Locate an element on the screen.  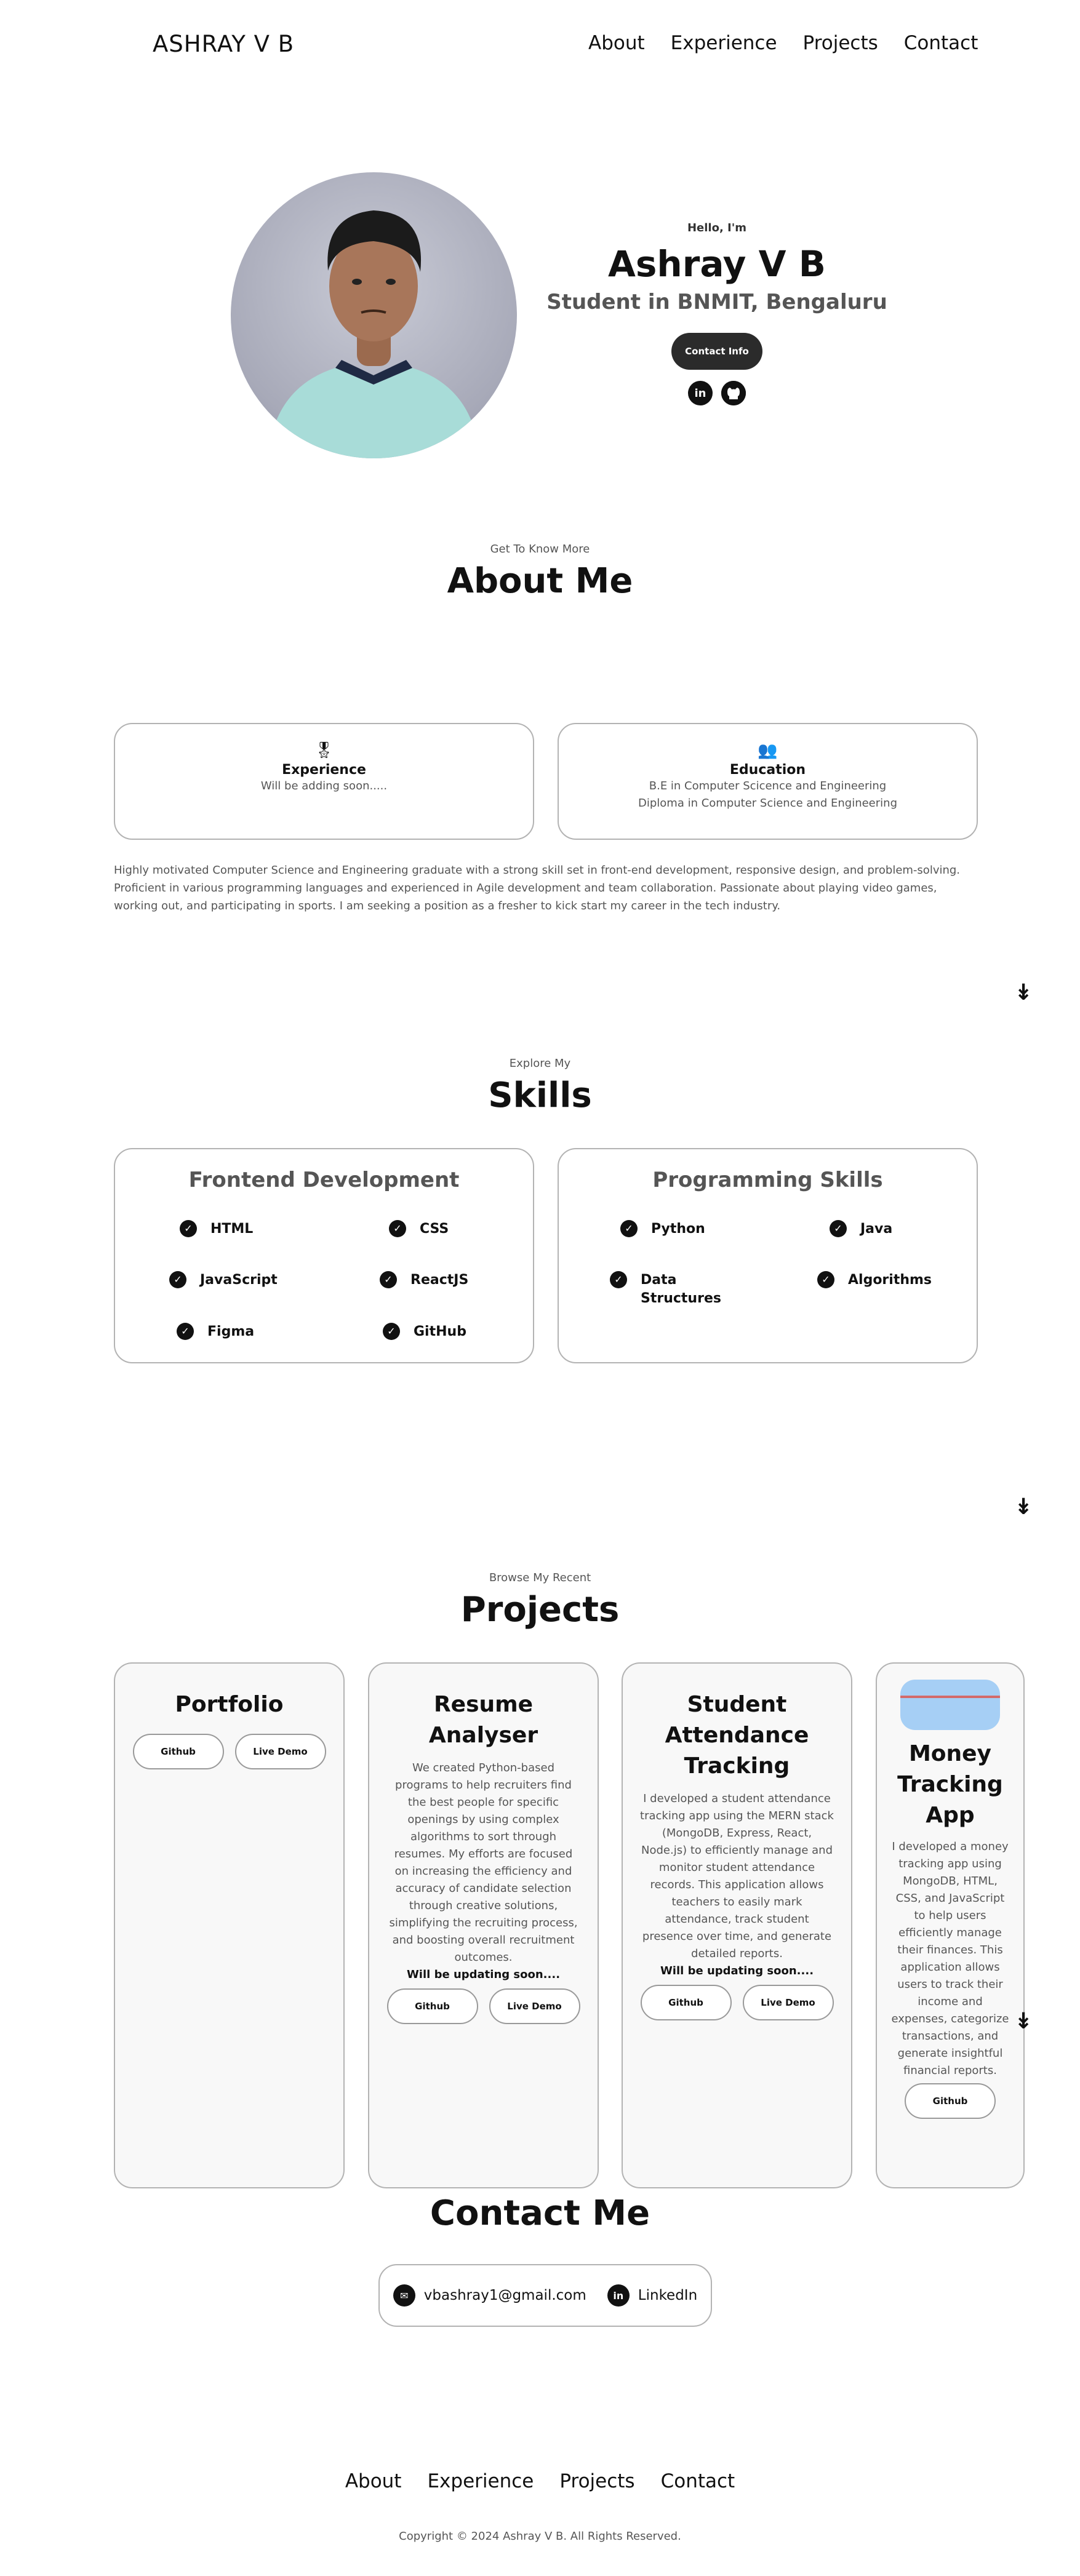
education-card-title: Education is located at coordinates (767, 770).